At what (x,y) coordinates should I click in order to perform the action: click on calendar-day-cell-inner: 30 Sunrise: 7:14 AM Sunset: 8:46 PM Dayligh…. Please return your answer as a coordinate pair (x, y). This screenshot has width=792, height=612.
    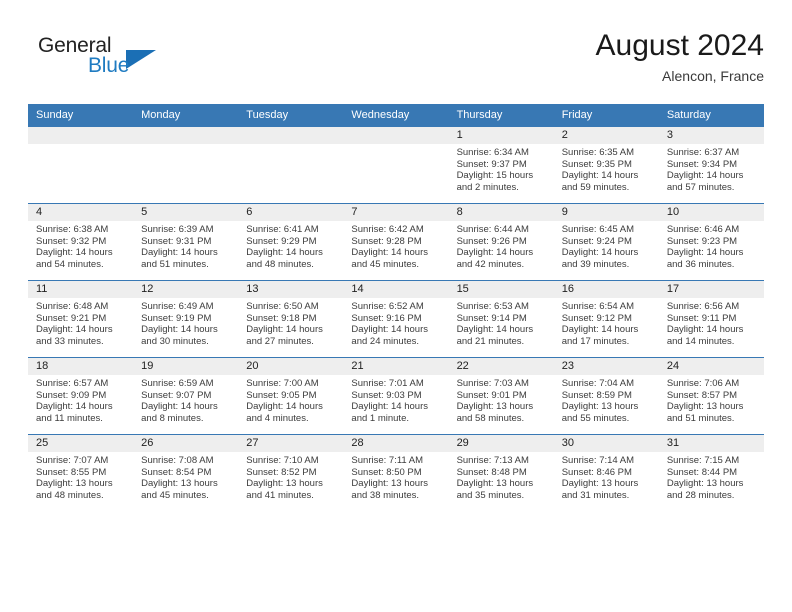
    Looking at the image, I should click on (606, 473).